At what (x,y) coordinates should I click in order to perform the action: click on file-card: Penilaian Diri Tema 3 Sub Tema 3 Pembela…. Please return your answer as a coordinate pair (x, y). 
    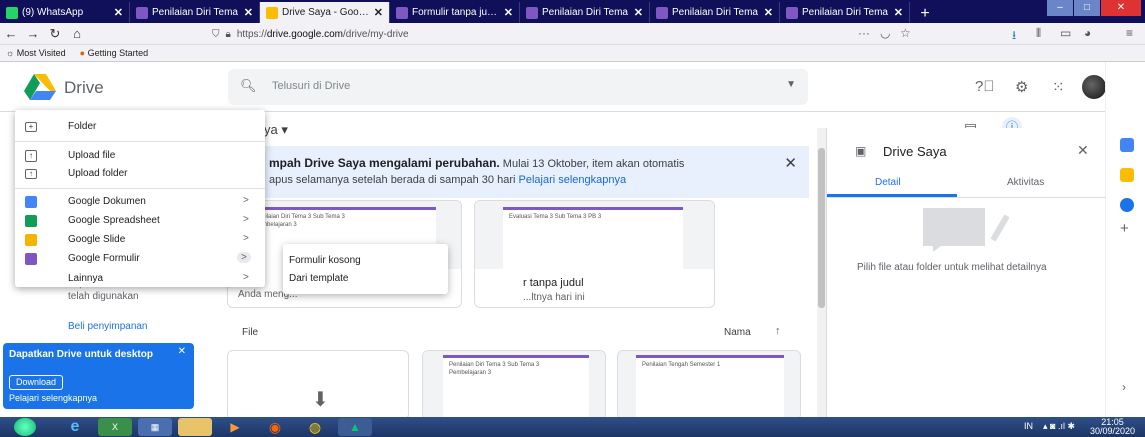
    Looking at the image, I should click on (514, 385).